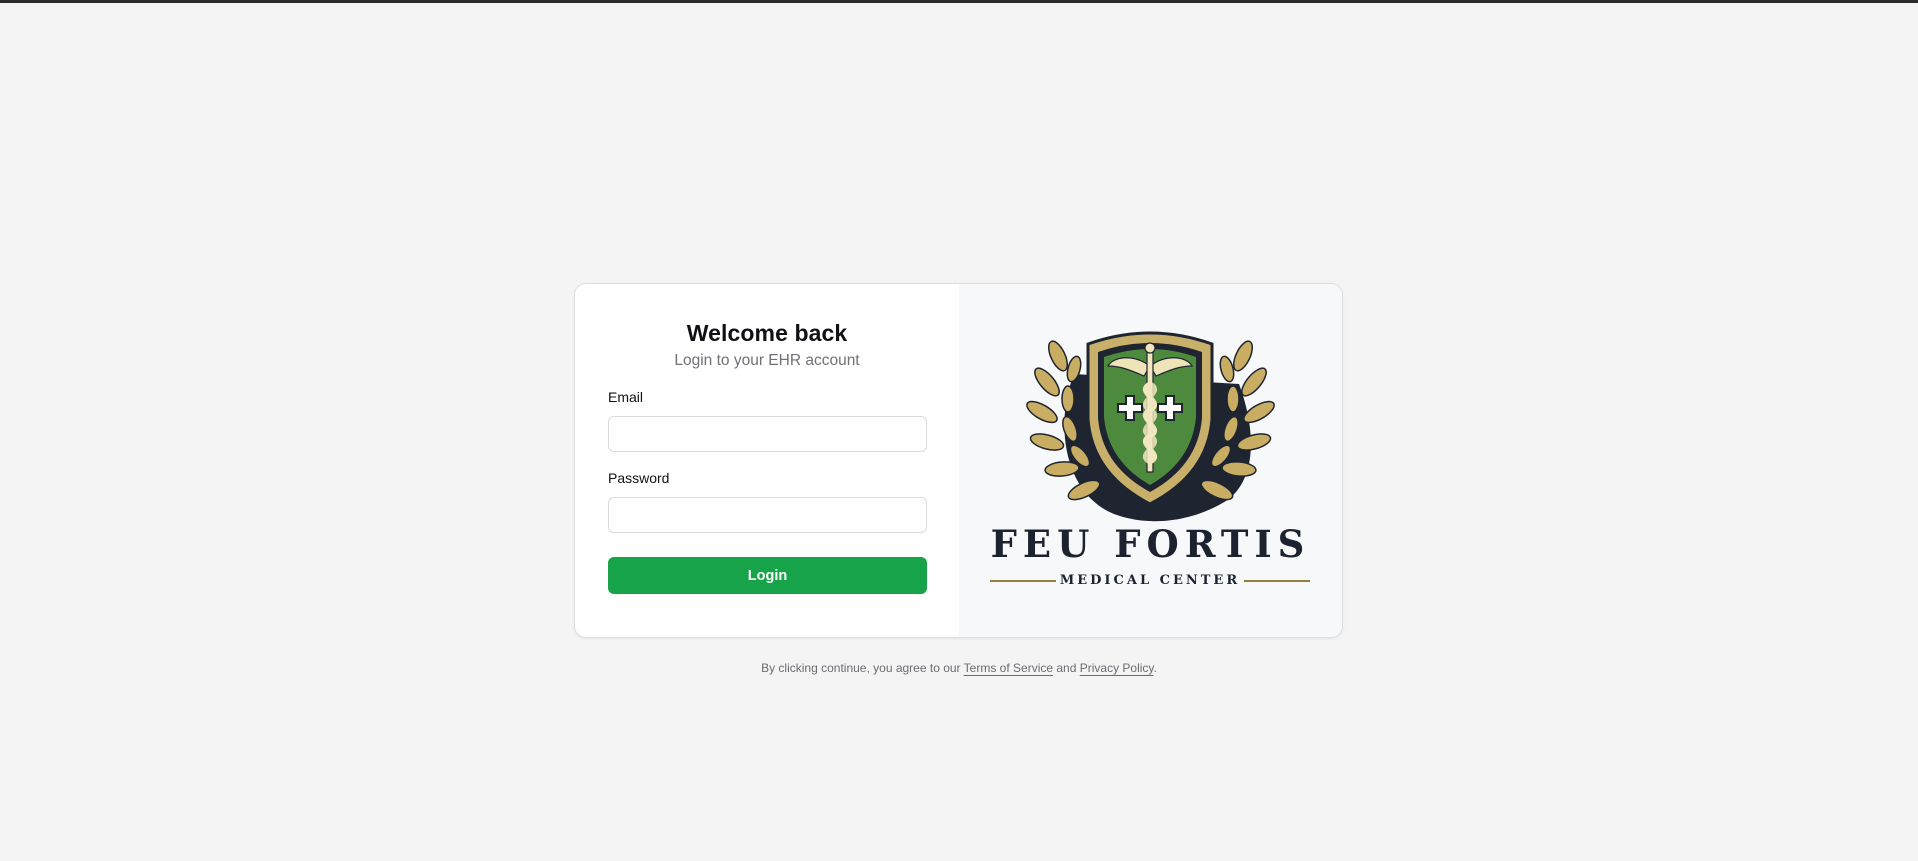  Describe the element at coordinates (1023, 580) in the screenshot. I see `tagline-rule-left` at that location.